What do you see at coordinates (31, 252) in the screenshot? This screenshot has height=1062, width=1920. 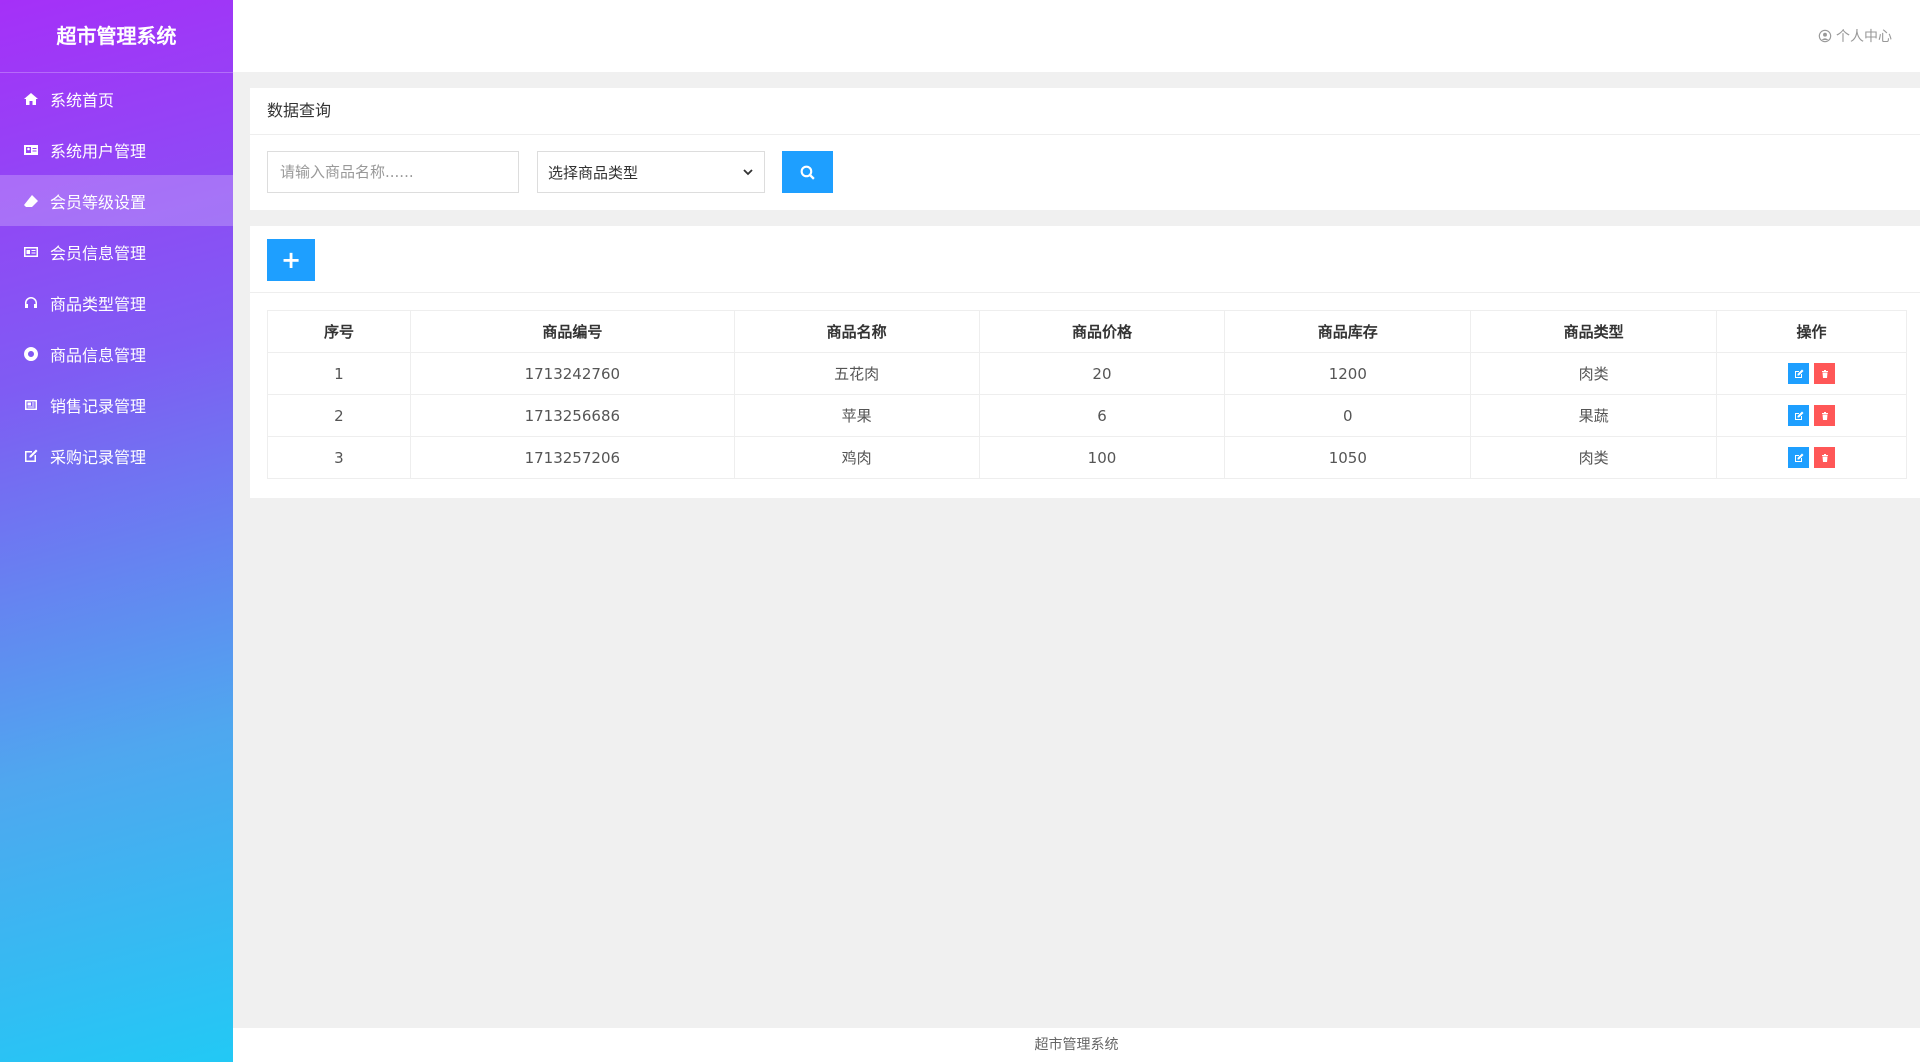 I see `address-card-icon` at bounding box center [31, 252].